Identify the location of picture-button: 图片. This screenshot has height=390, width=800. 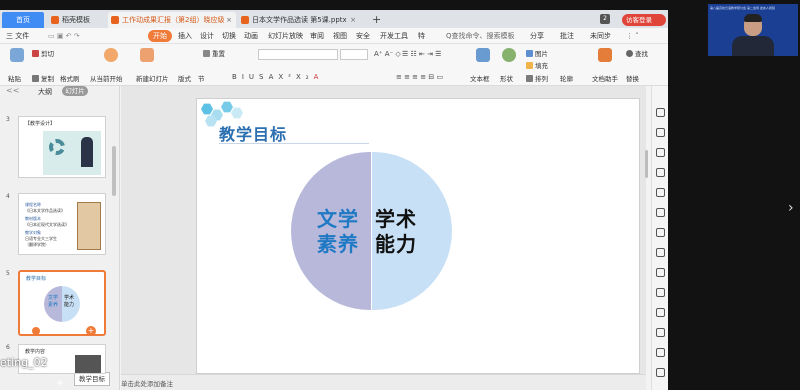
(537, 54).